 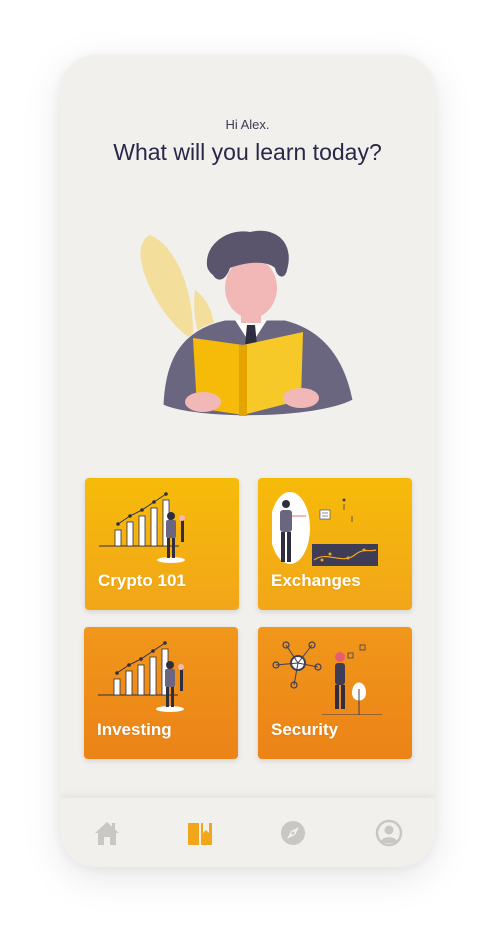 I want to click on profile-icon, so click(x=389, y=833).